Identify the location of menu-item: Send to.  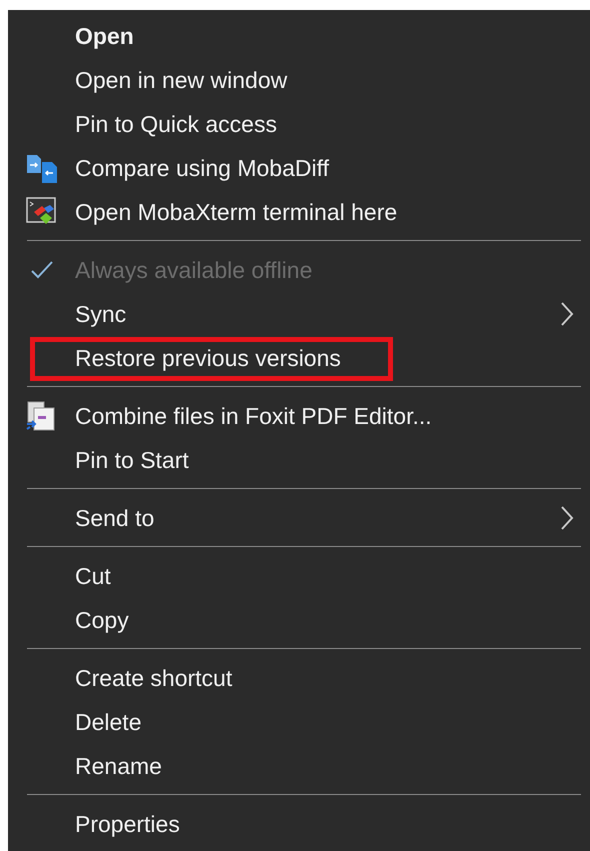
(114, 518).